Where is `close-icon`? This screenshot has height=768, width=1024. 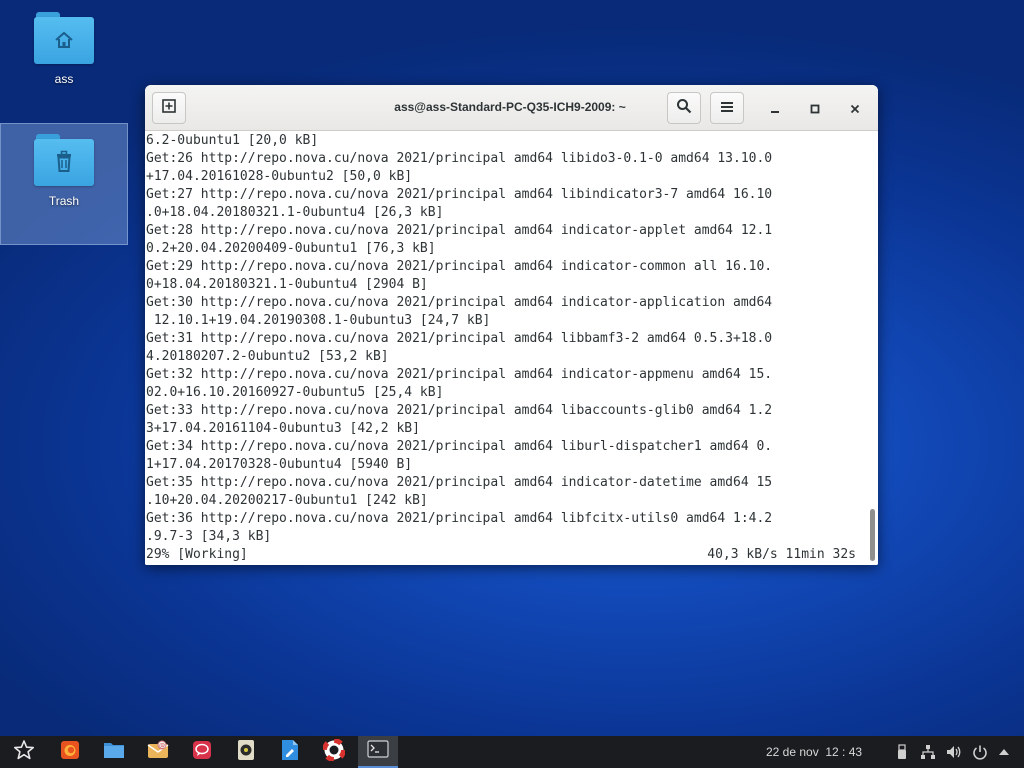 close-icon is located at coordinates (855, 108).